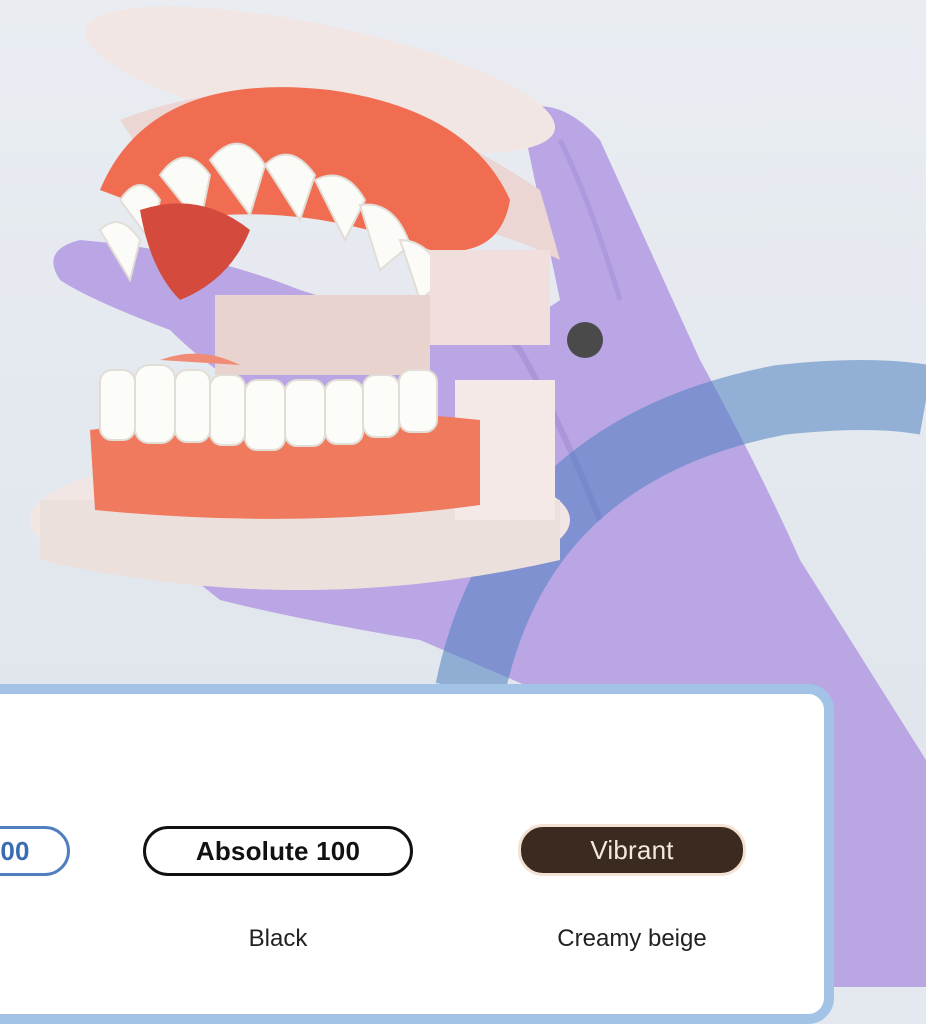  Describe the element at coordinates (15, 850) in the screenshot. I see `shade-pill-blue-label: 00` at that location.